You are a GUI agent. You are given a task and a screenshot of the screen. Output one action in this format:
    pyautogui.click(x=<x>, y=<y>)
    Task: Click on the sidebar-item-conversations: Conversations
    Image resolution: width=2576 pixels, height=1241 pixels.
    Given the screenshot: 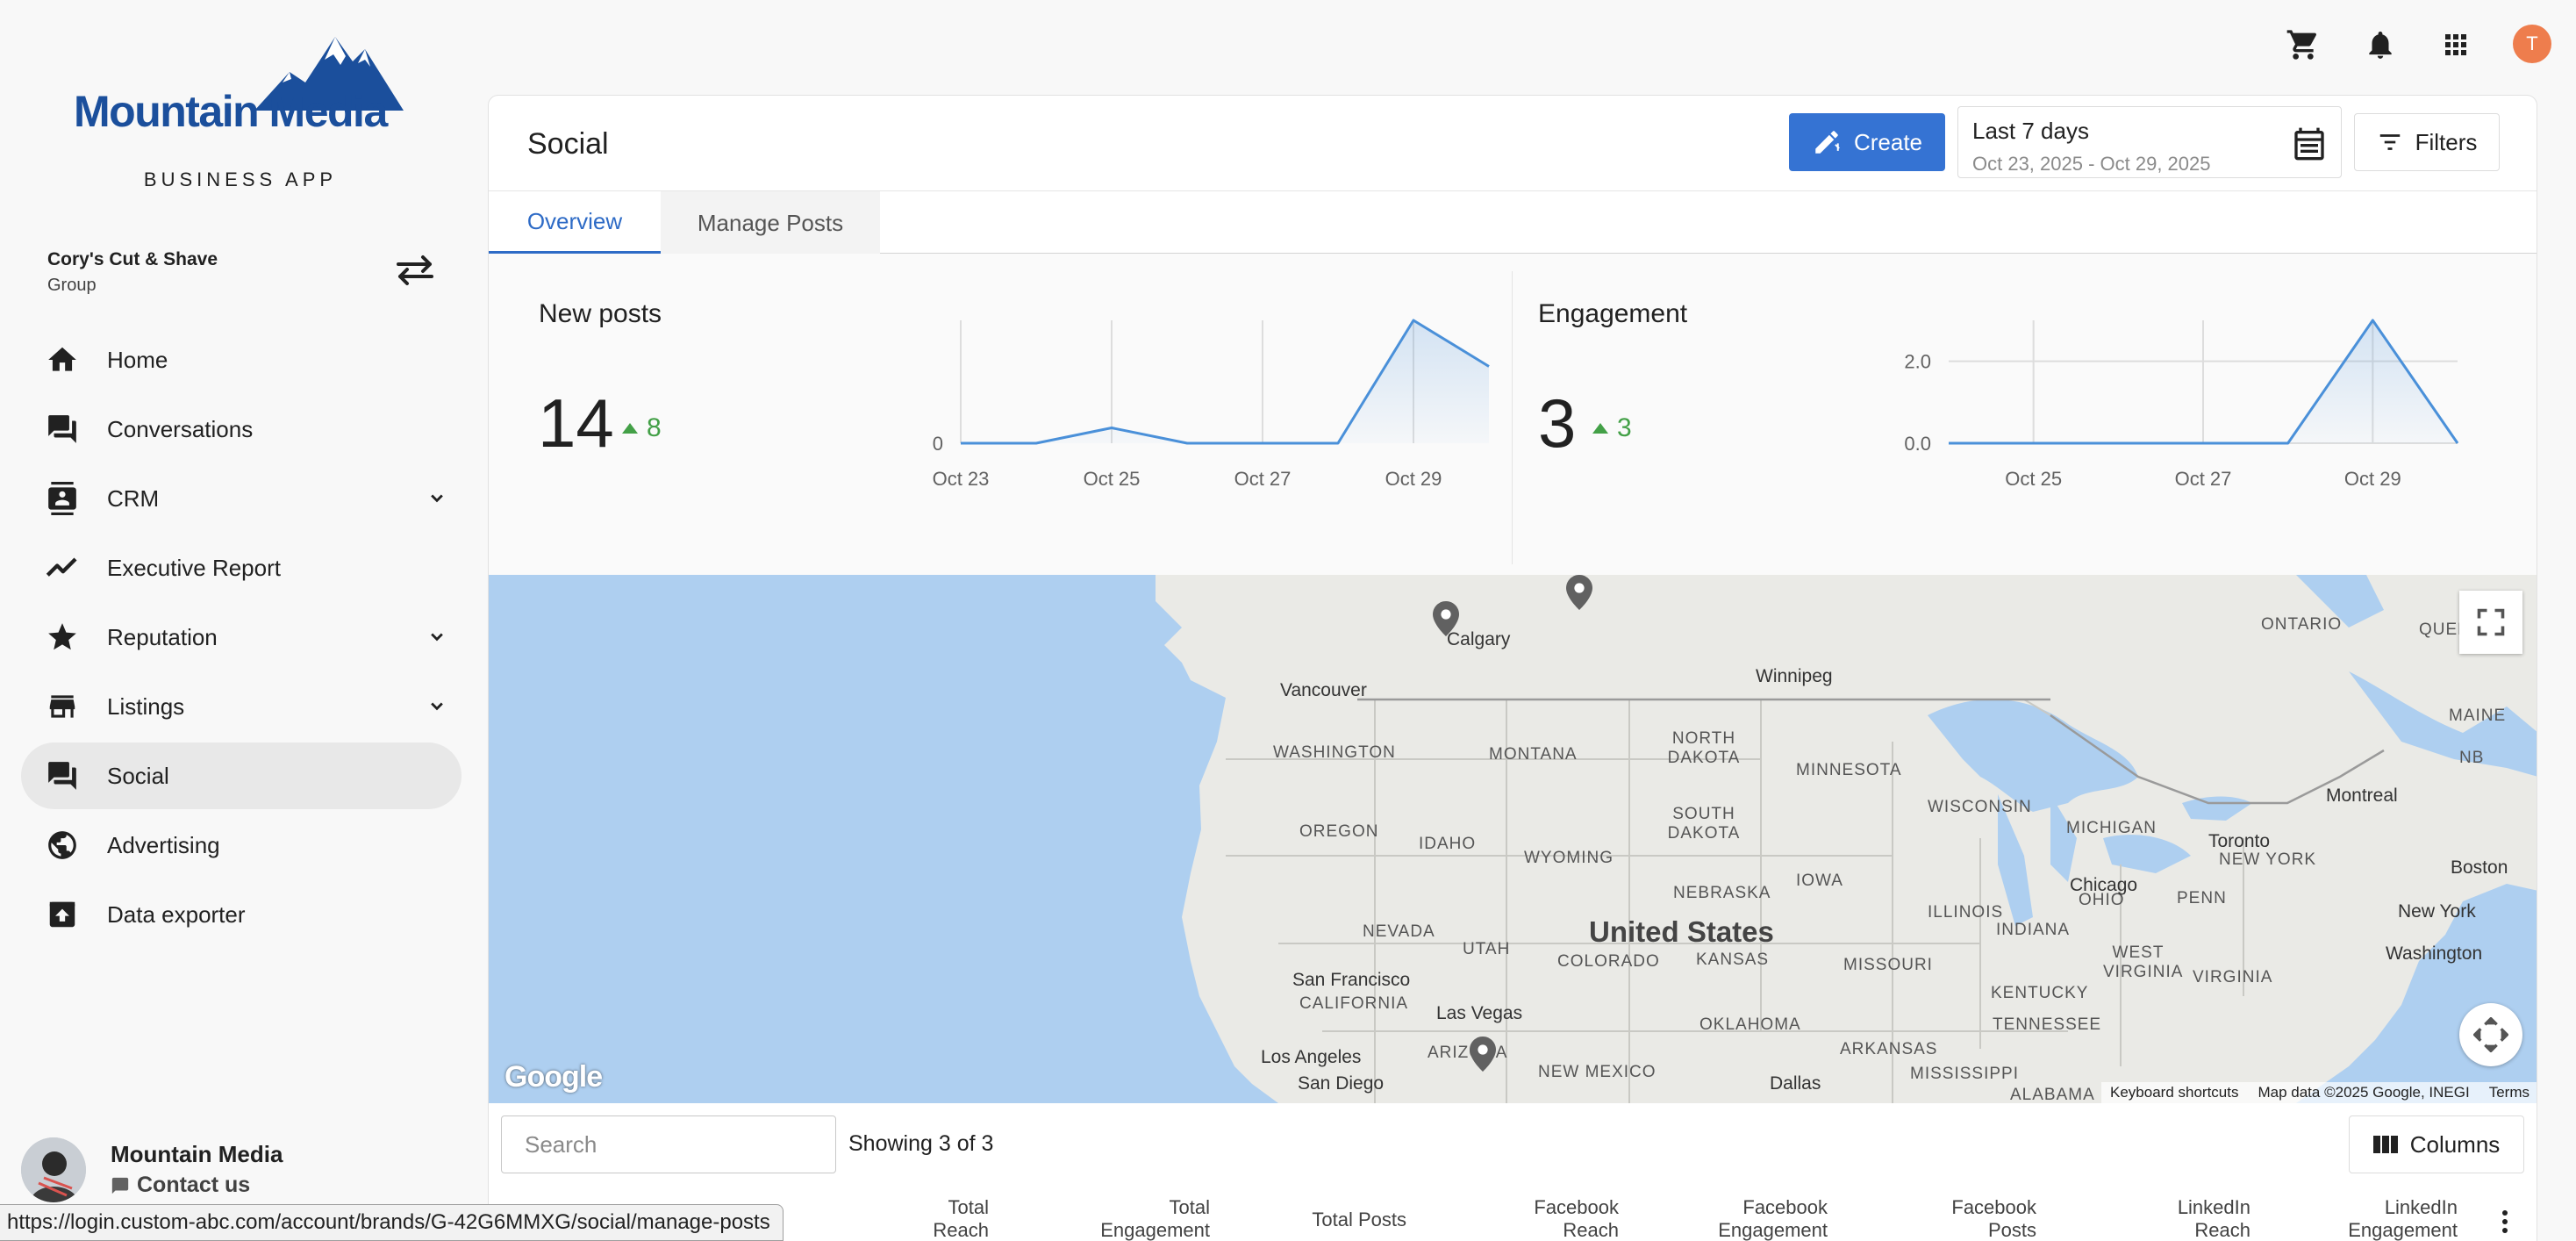 What is the action you would take?
    pyautogui.click(x=241, y=429)
    